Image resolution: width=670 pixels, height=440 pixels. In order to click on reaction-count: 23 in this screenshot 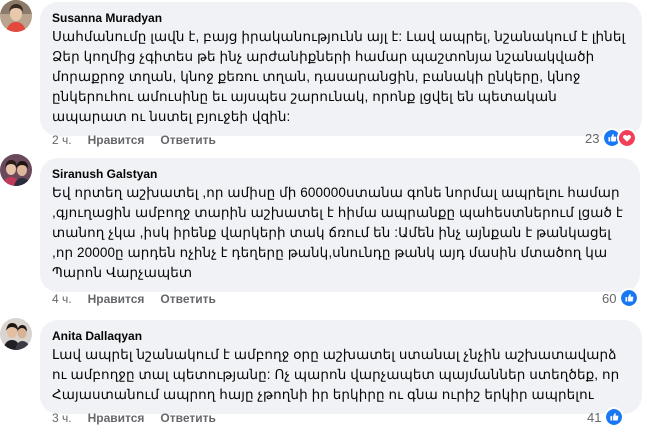, I will do `click(592, 138)`.